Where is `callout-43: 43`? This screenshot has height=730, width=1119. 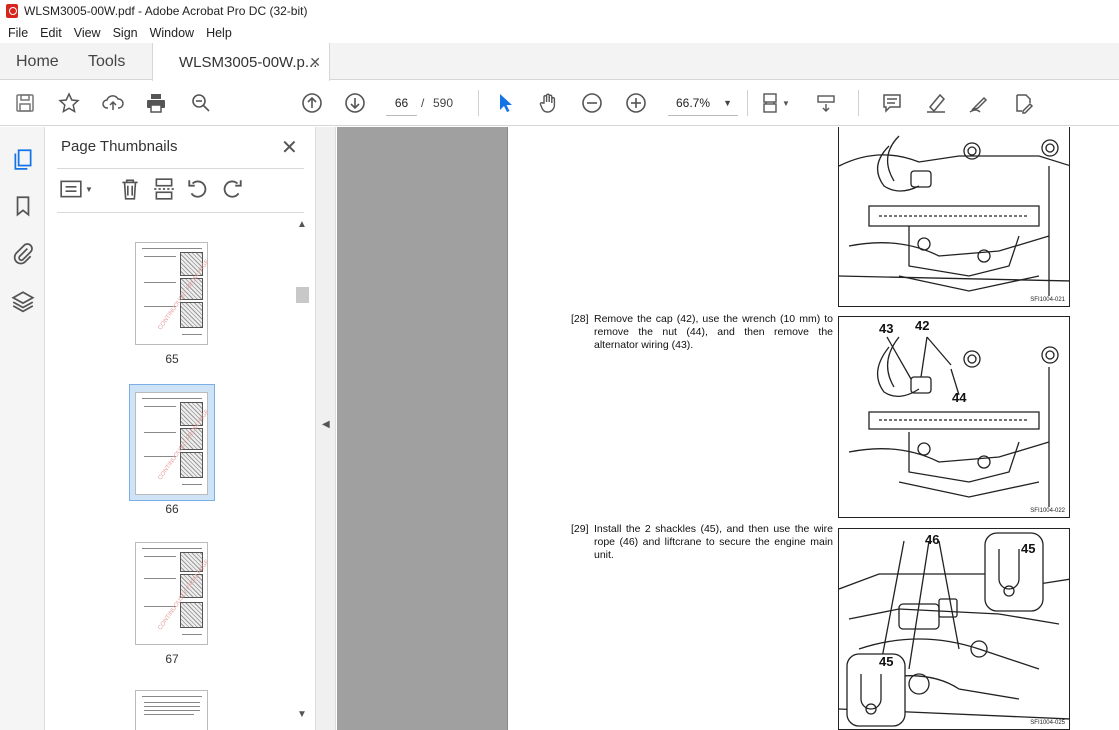
callout-43: 43 is located at coordinates (886, 328).